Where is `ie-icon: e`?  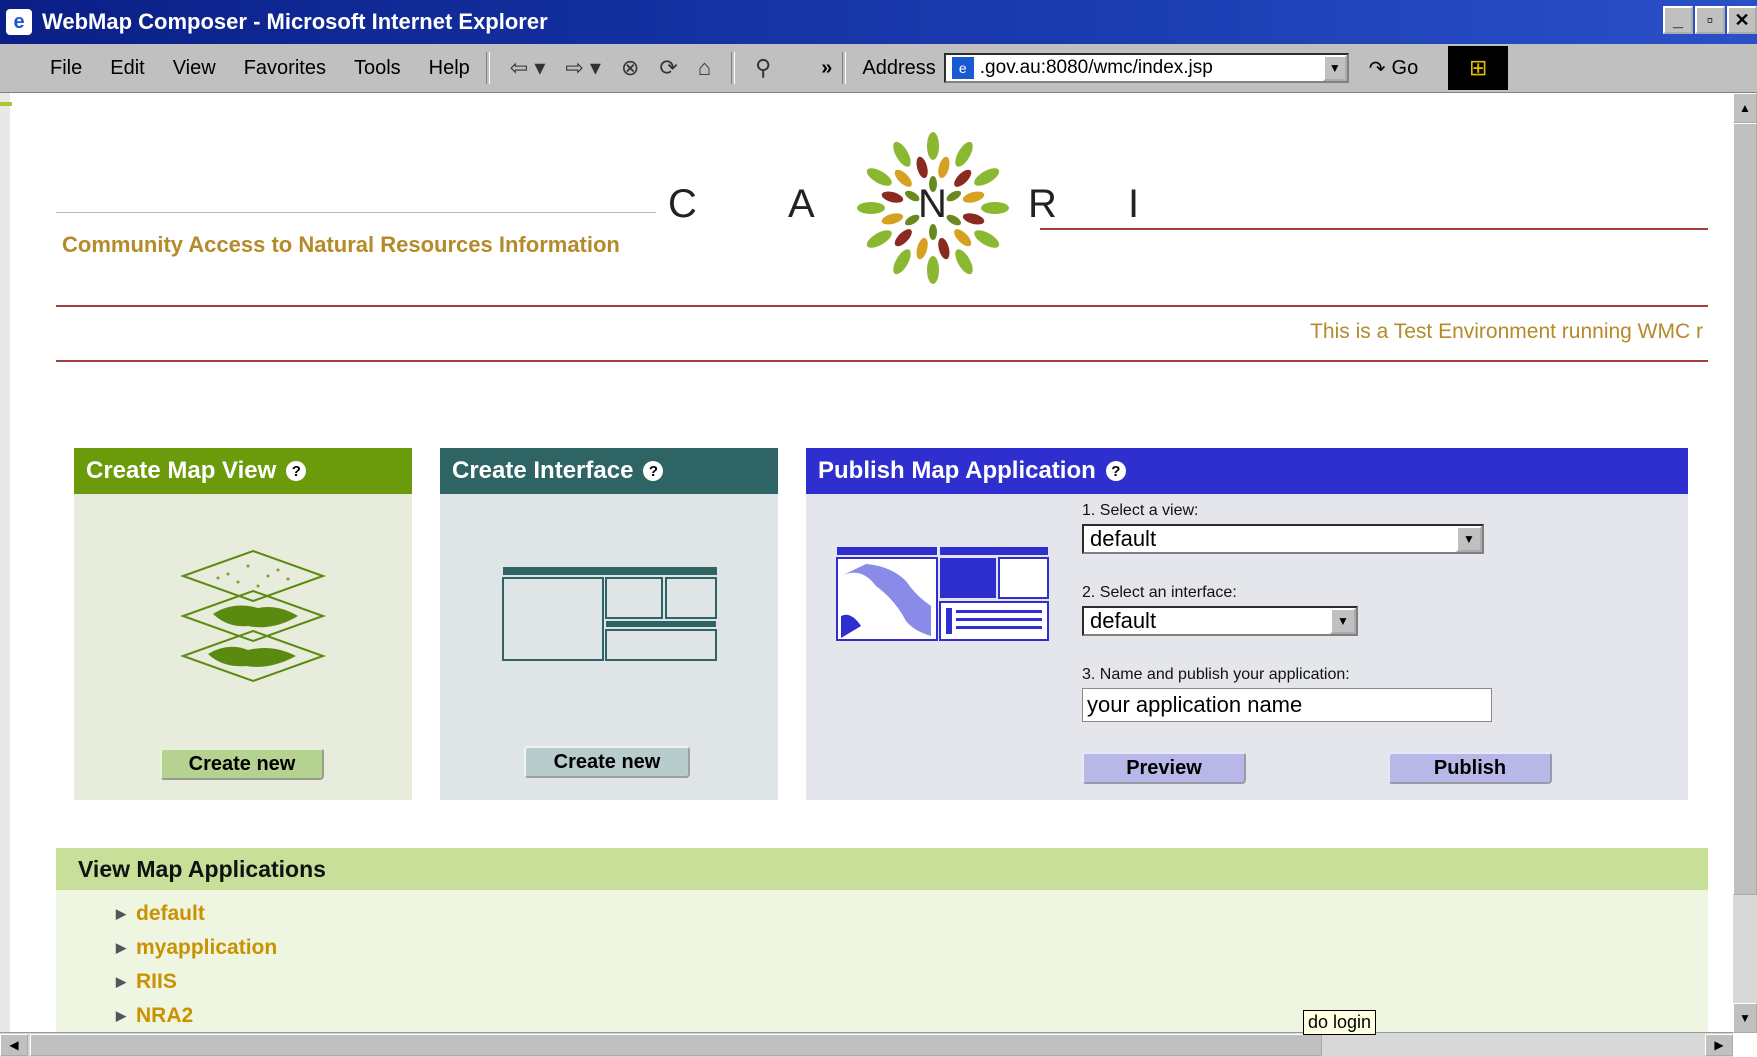 ie-icon: e is located at coordinates (19, 22).